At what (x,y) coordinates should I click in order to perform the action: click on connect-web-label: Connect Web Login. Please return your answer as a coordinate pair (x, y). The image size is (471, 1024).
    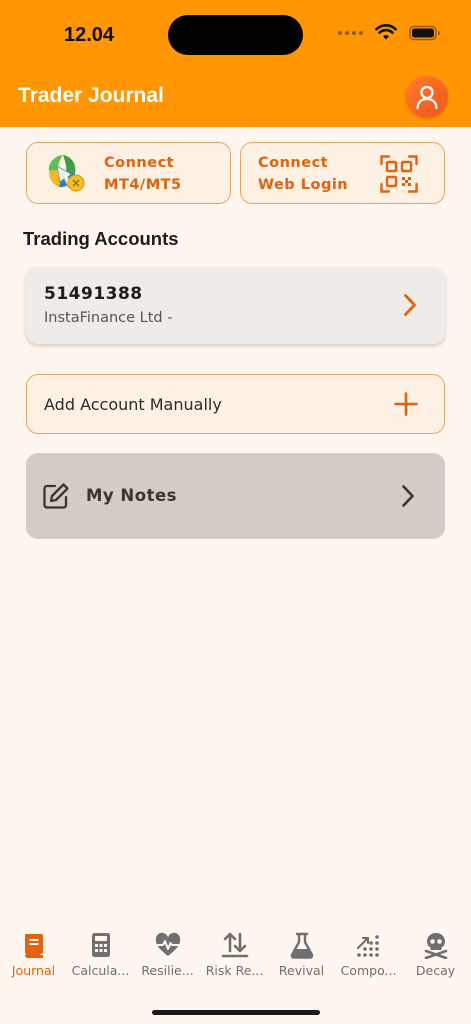
    Looking at the image, I should click on (303, 174).